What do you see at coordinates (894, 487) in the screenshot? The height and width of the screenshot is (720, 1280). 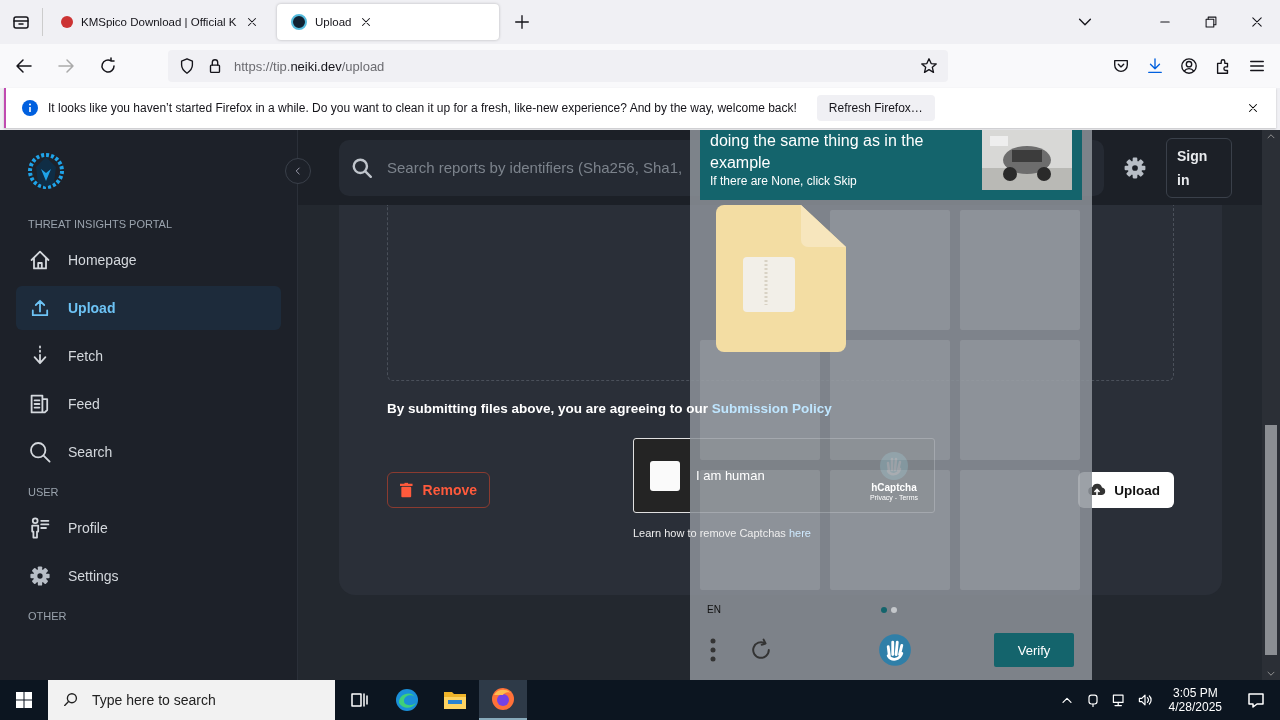 I see `captcha-brand: hCaptcha` at bounding box center [894, 487].